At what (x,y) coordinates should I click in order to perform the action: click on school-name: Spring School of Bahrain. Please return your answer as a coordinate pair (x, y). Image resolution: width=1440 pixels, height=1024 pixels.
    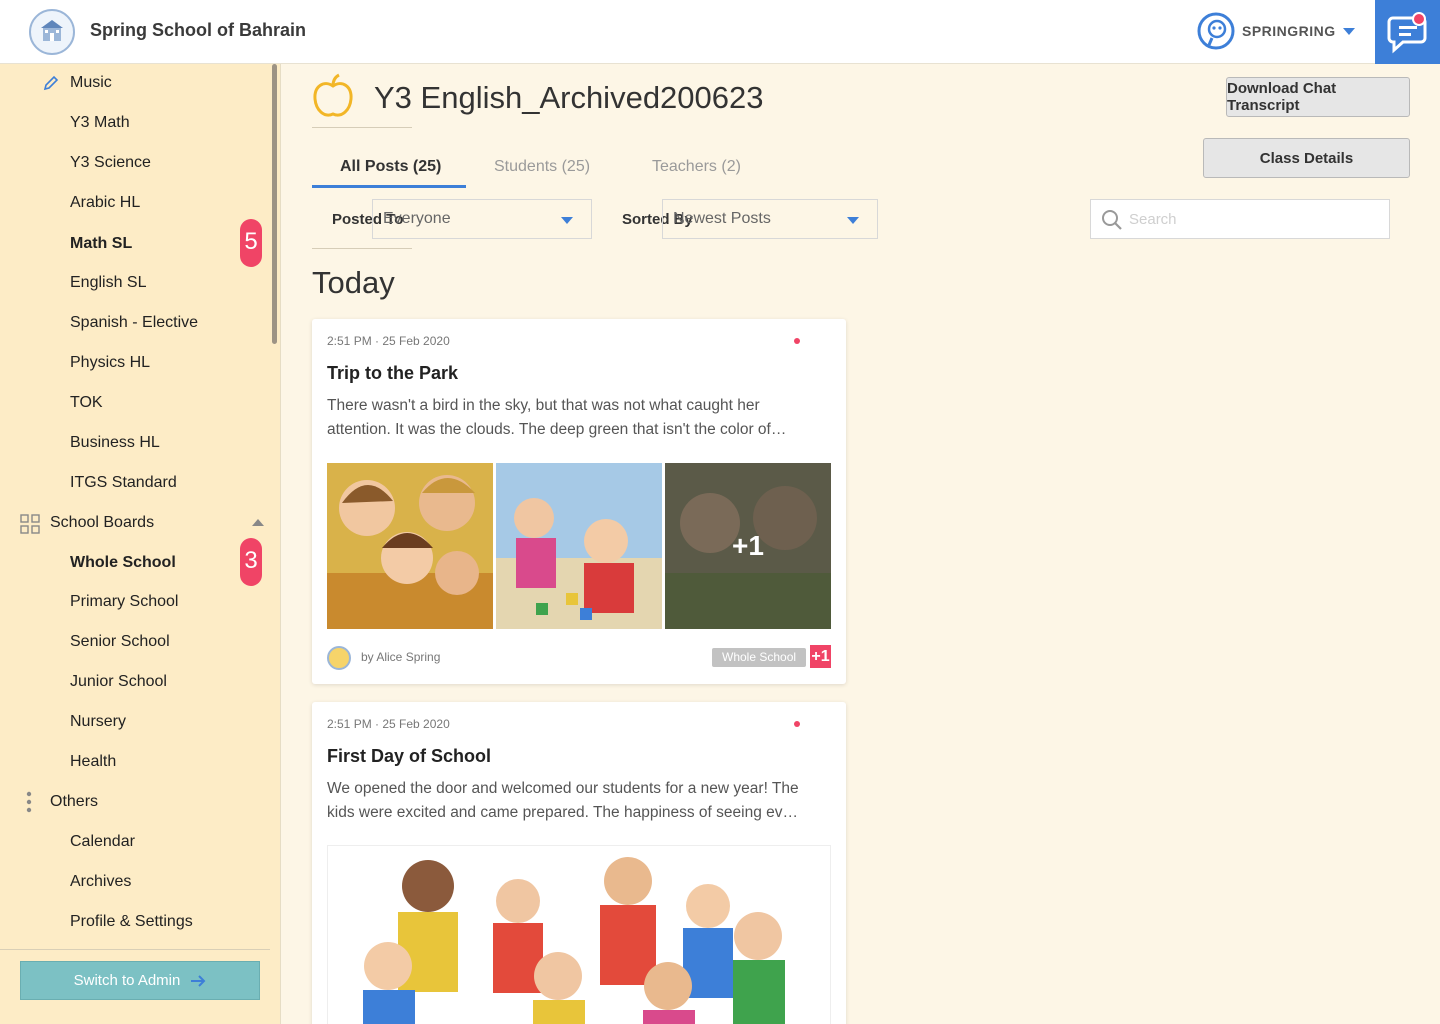
    Looking at the image, I should click on (198, 30).